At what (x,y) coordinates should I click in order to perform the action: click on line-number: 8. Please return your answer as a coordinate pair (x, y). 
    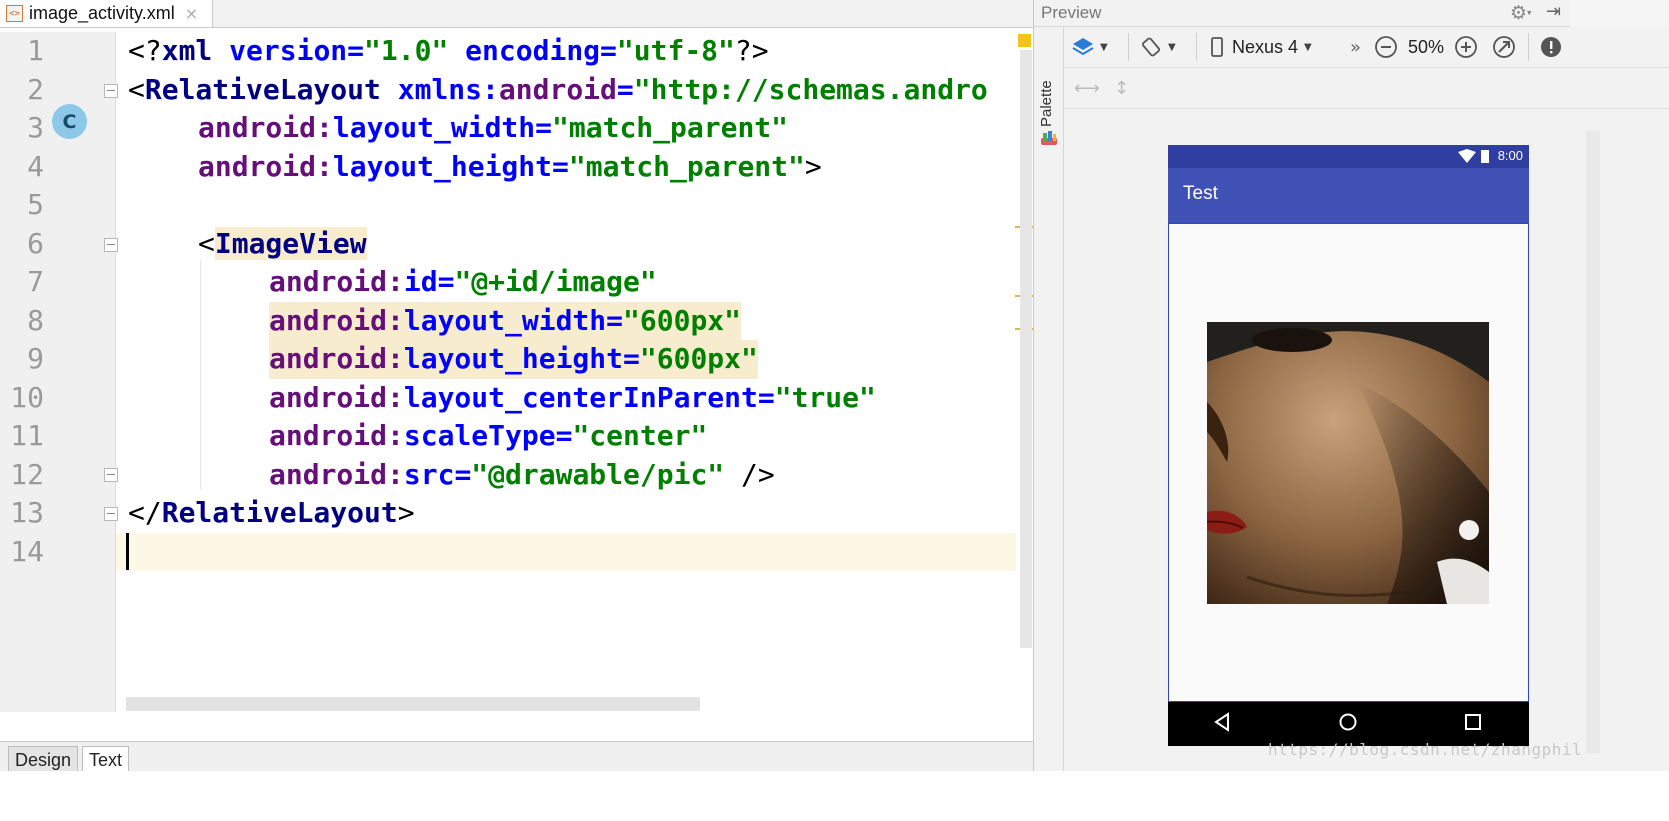
    Looking at the image, I should click on (35, 320).